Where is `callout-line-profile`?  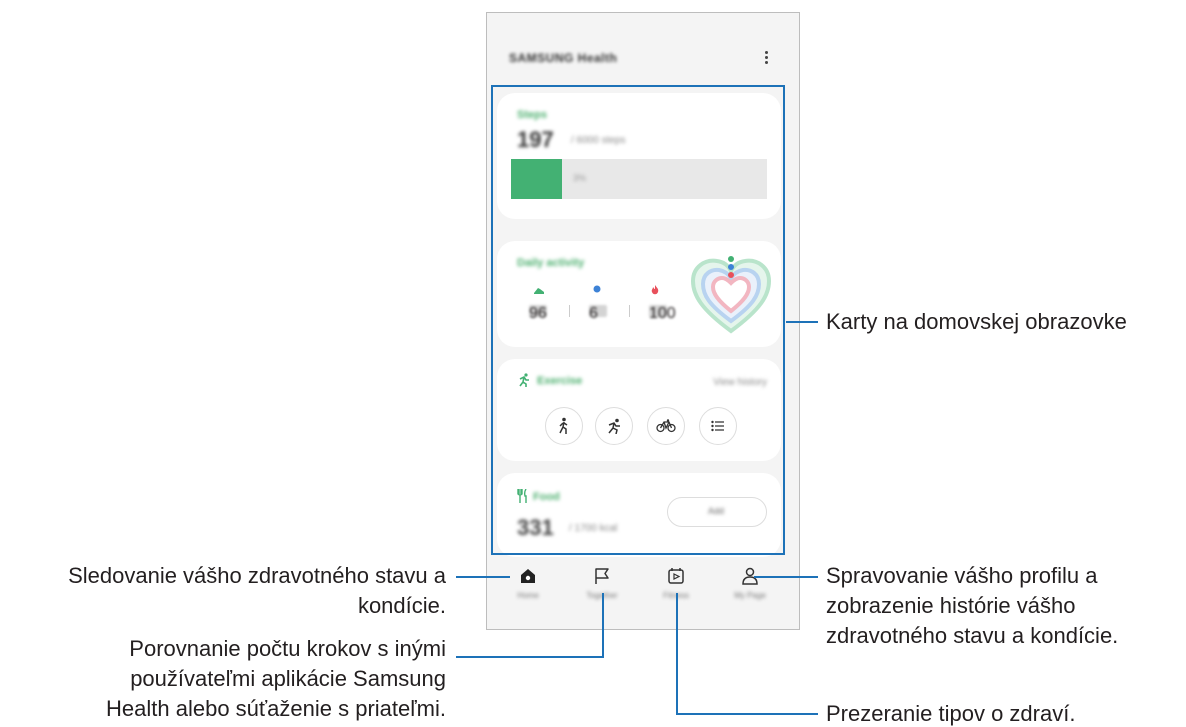
callout-line-profile is located at coordinates (786, 577).